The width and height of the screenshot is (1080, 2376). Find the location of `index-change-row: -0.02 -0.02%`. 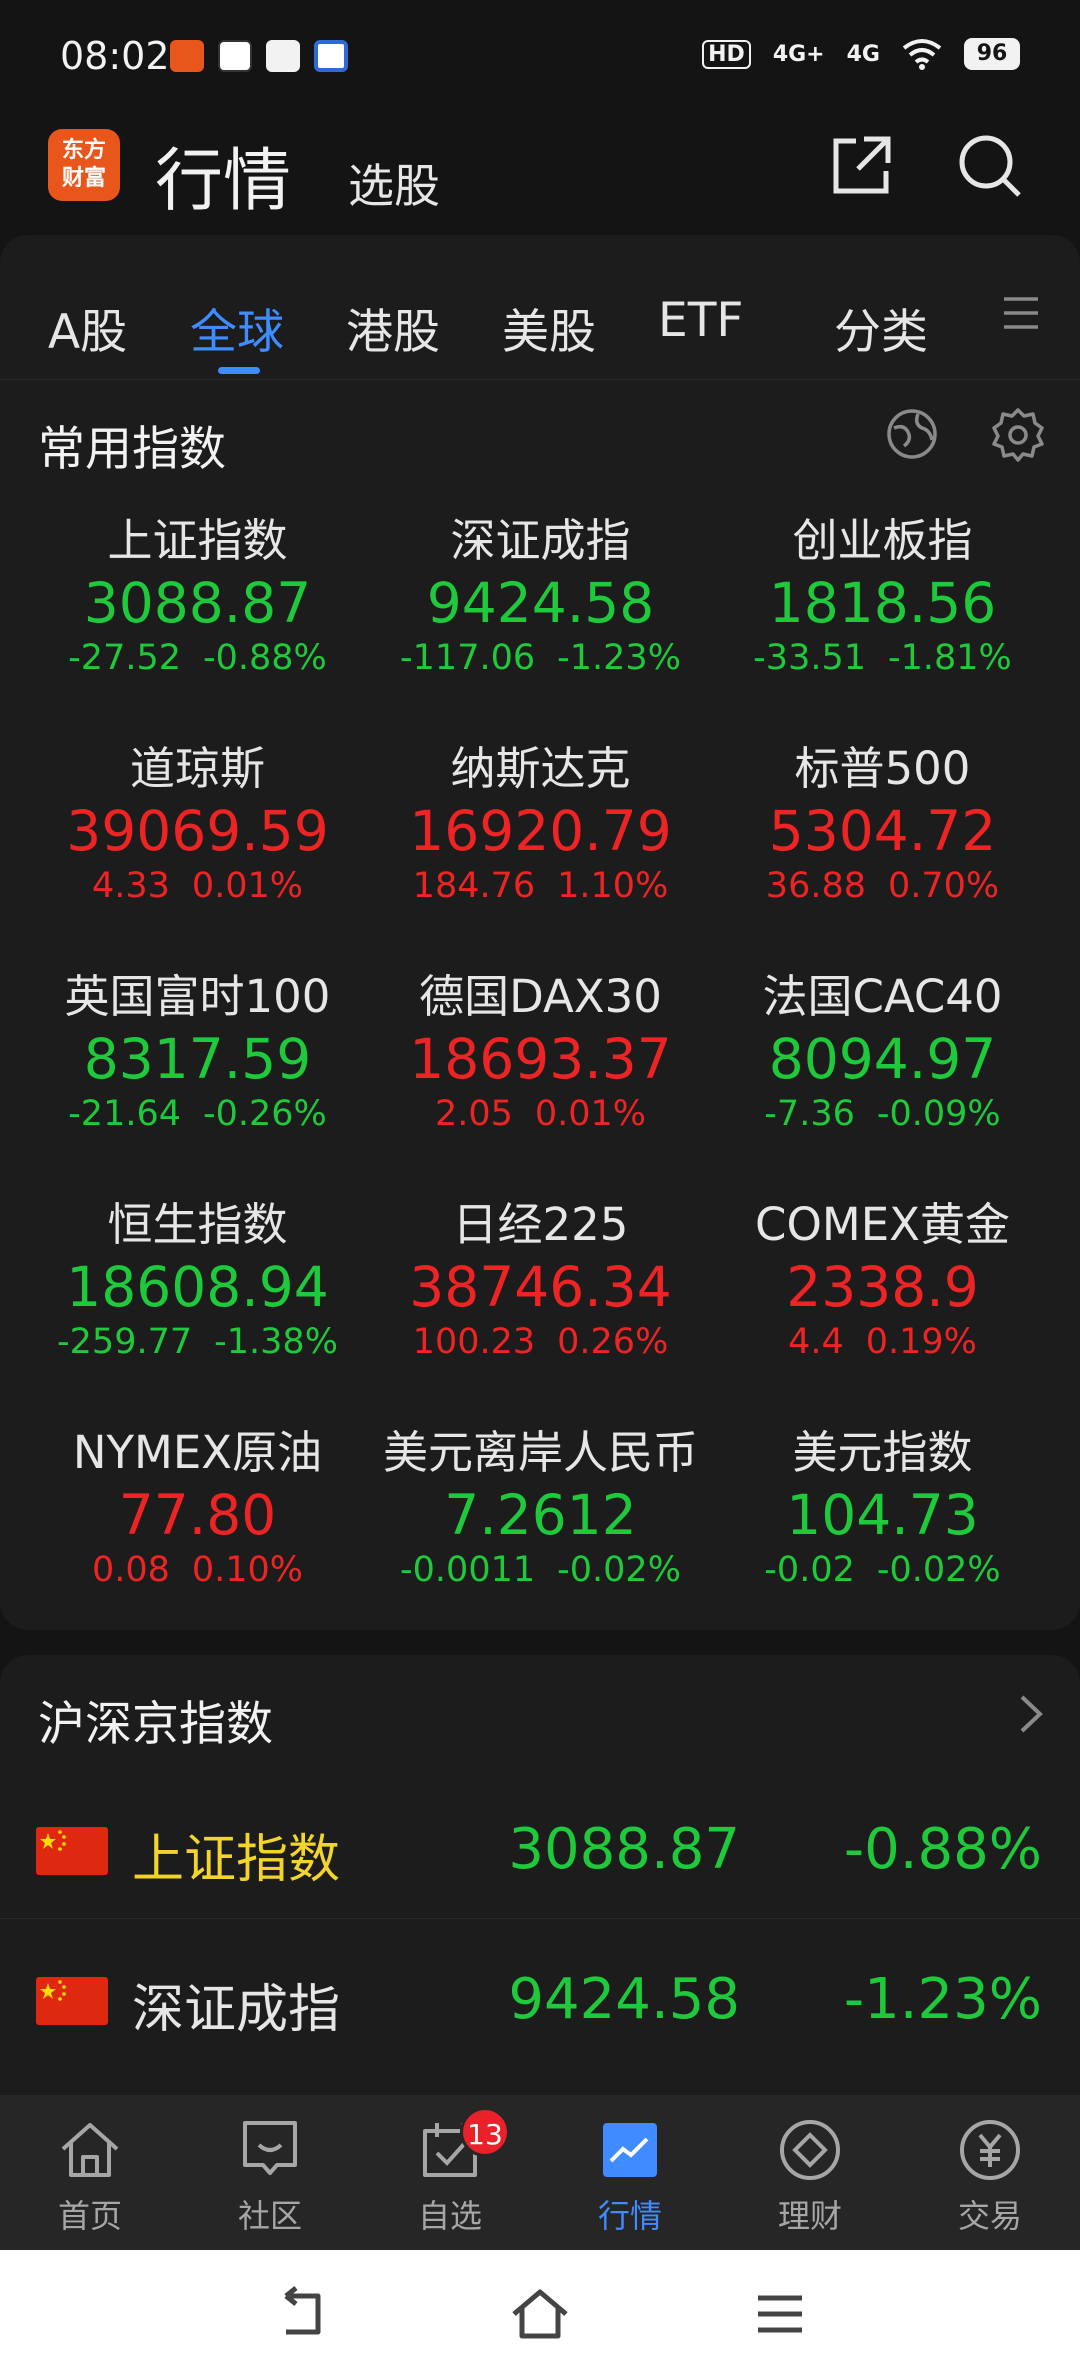

index-change-row: -0.02 -0.02% is located at coordinates (882, 1570).